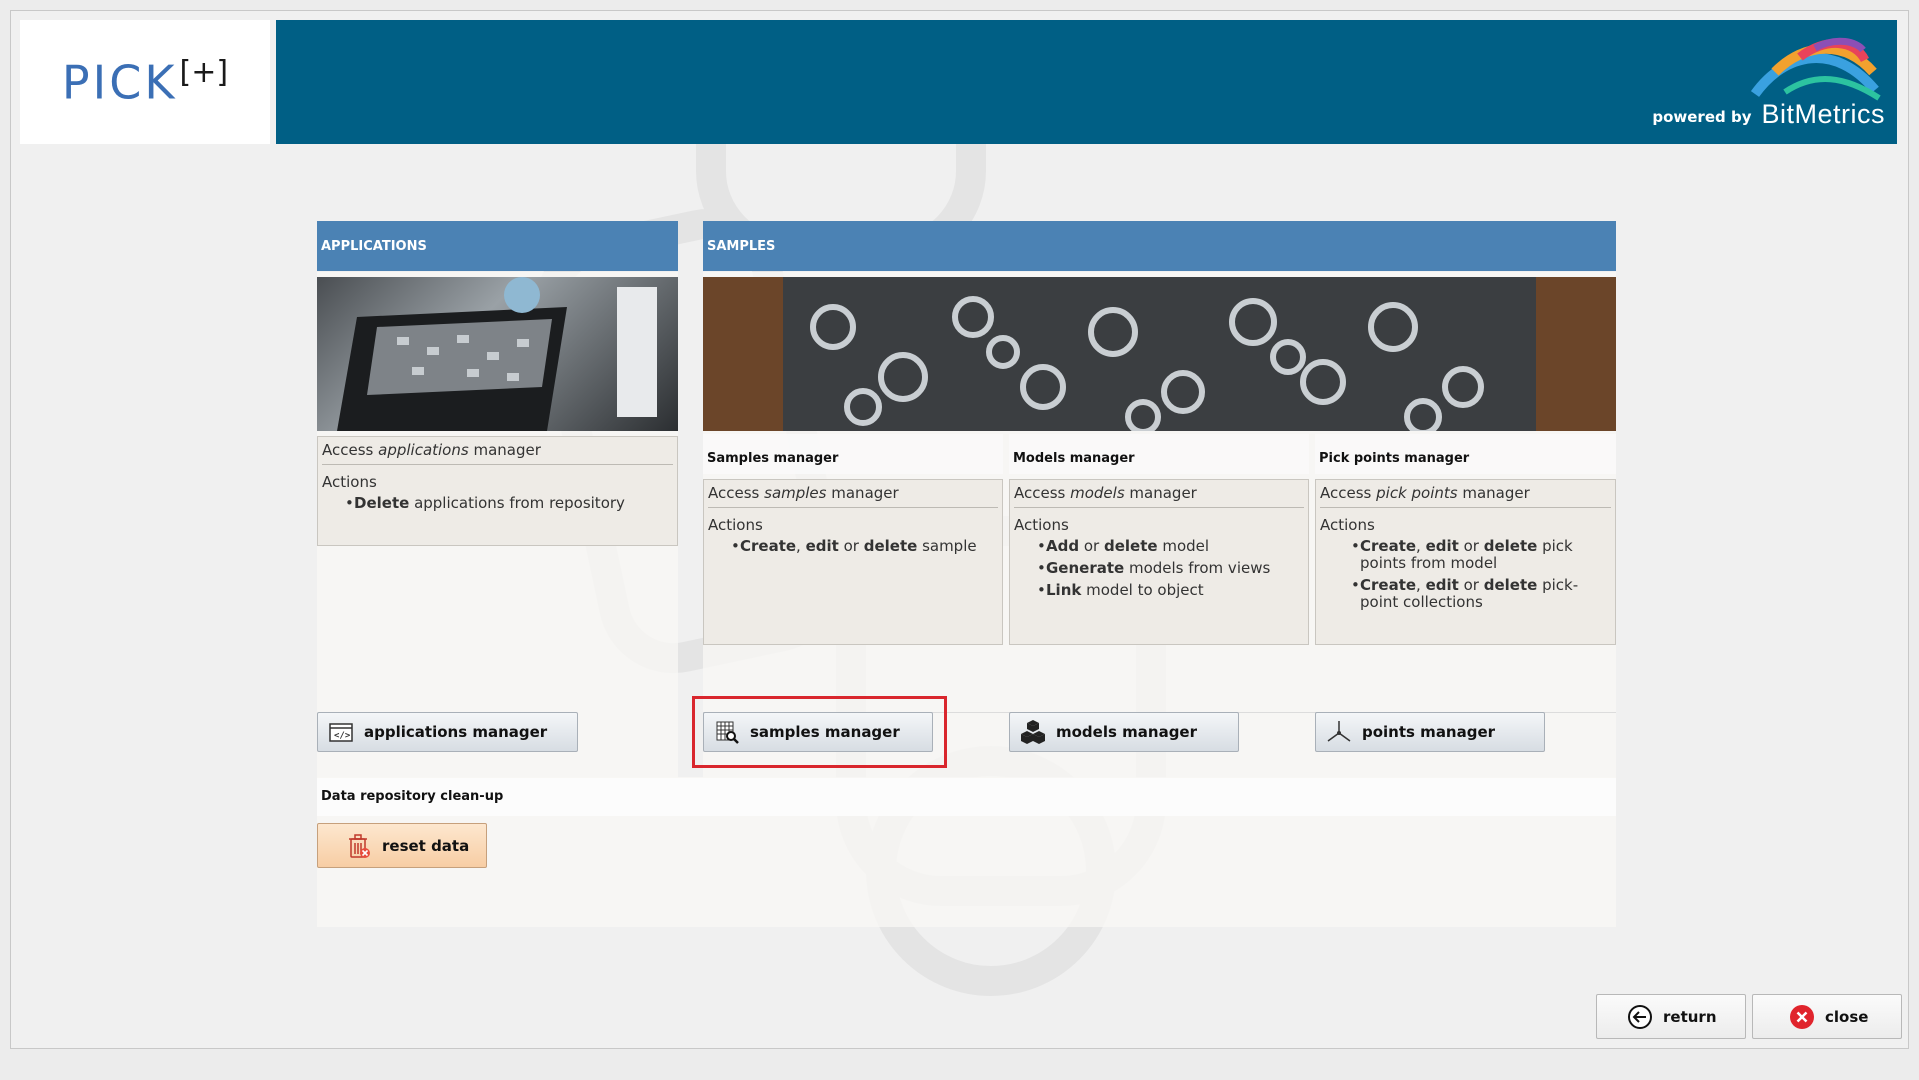 This screenshot has width=1919, height=1080. Describe the element at coordinates (1640, 1017) in the screenshot. I see `arrow-left-circle-icon` at that location.